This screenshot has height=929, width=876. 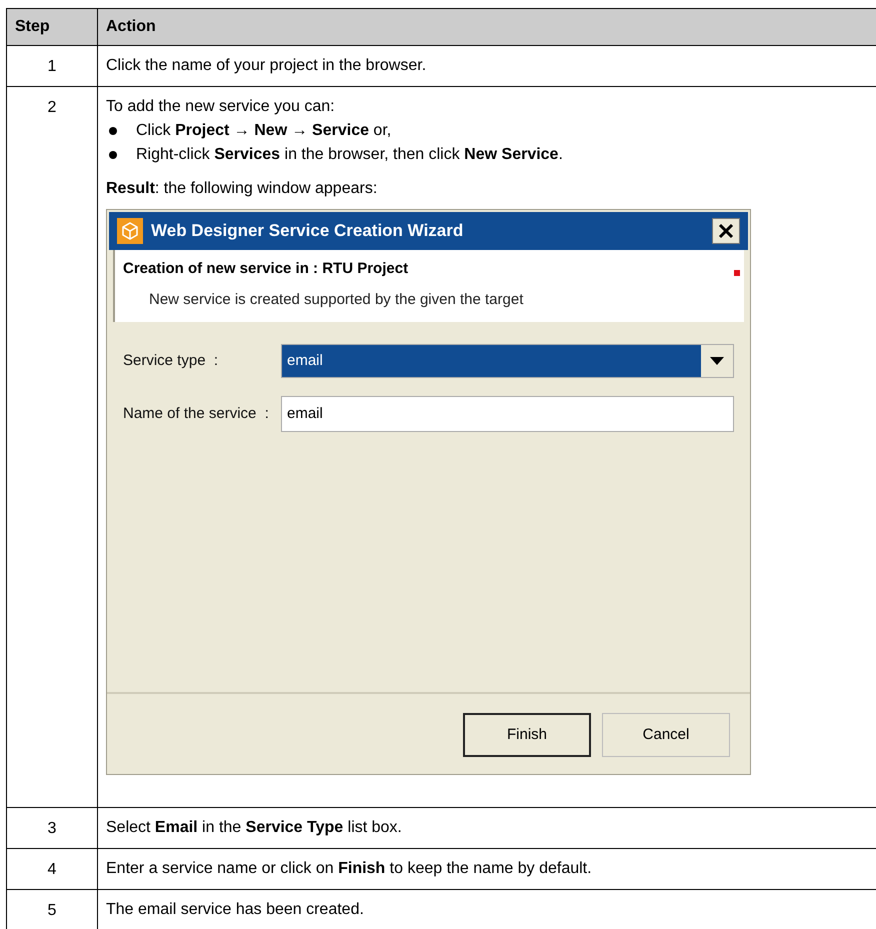 I want to click on service-type-dropdown: email, so click(x=507, y=361).